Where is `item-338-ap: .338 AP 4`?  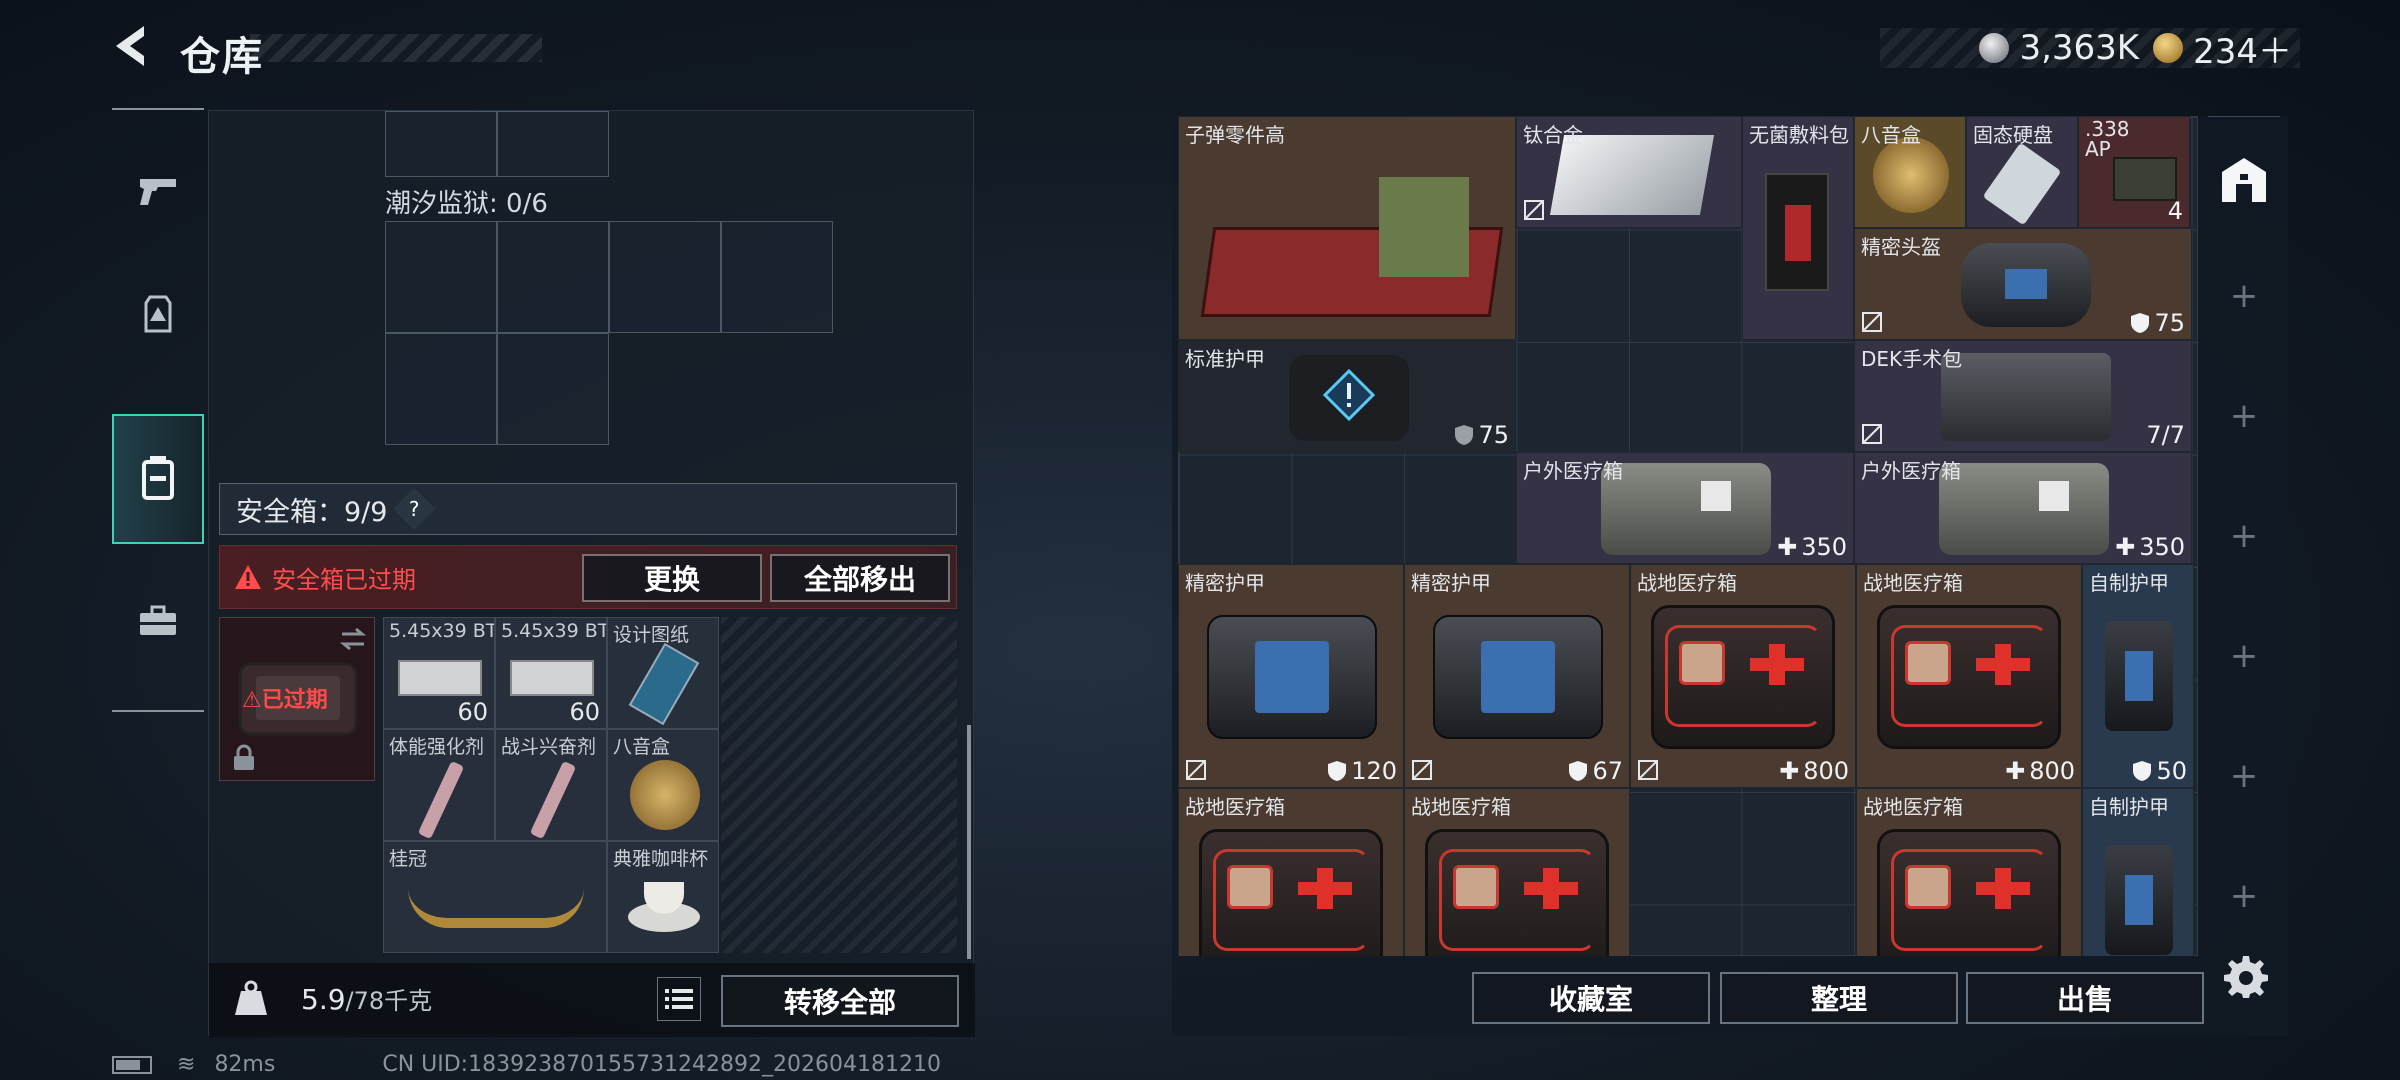
item-338-ap: .338 AP 4 is located at coordinates (2134, 172).